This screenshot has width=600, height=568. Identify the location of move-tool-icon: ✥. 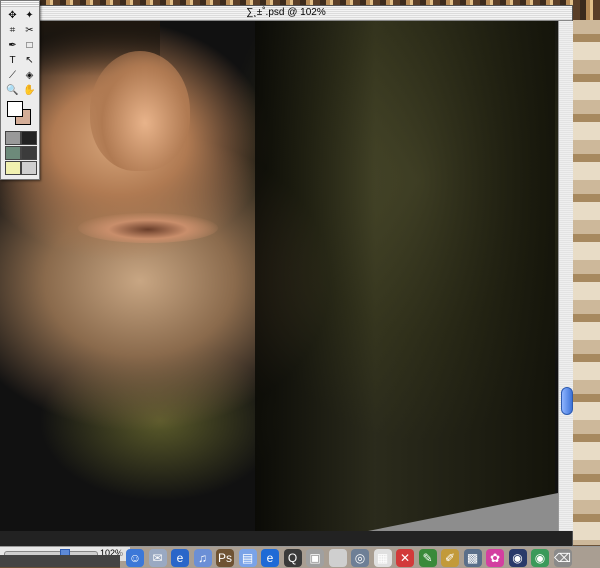
(12, 16).